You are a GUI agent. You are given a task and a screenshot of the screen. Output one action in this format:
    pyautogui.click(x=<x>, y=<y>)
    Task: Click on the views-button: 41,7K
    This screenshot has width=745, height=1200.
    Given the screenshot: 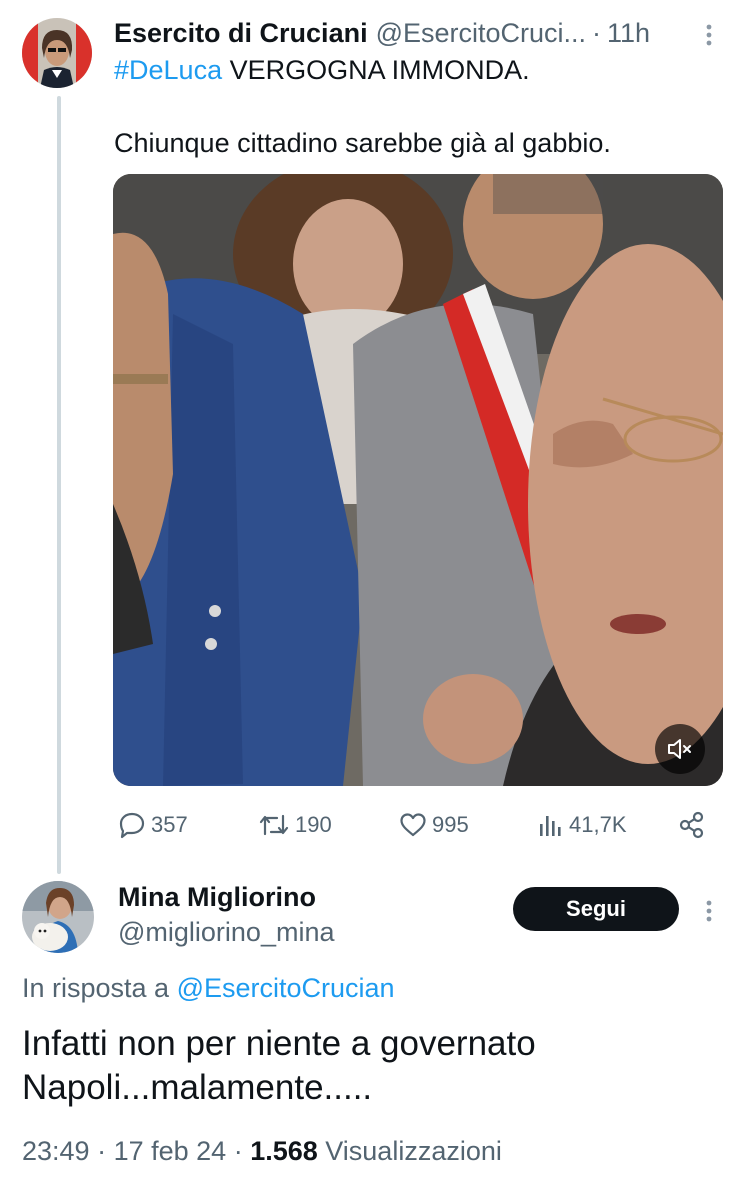 What is the action you would take?
    pyautogui.click(x=582, y=825)
    